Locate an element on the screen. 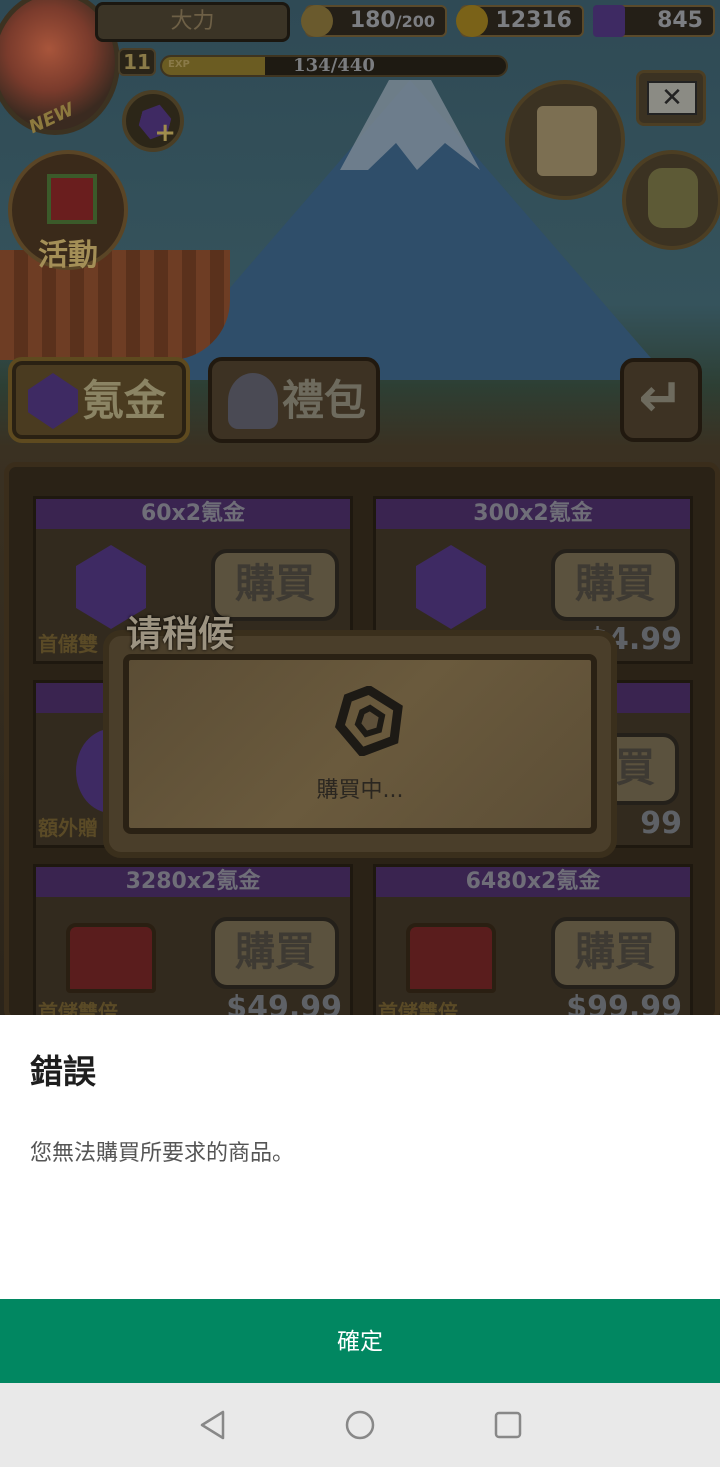 This screenshot has width=720, height=1467. gold-counter: 12316 is located at coordinates (520, 21).